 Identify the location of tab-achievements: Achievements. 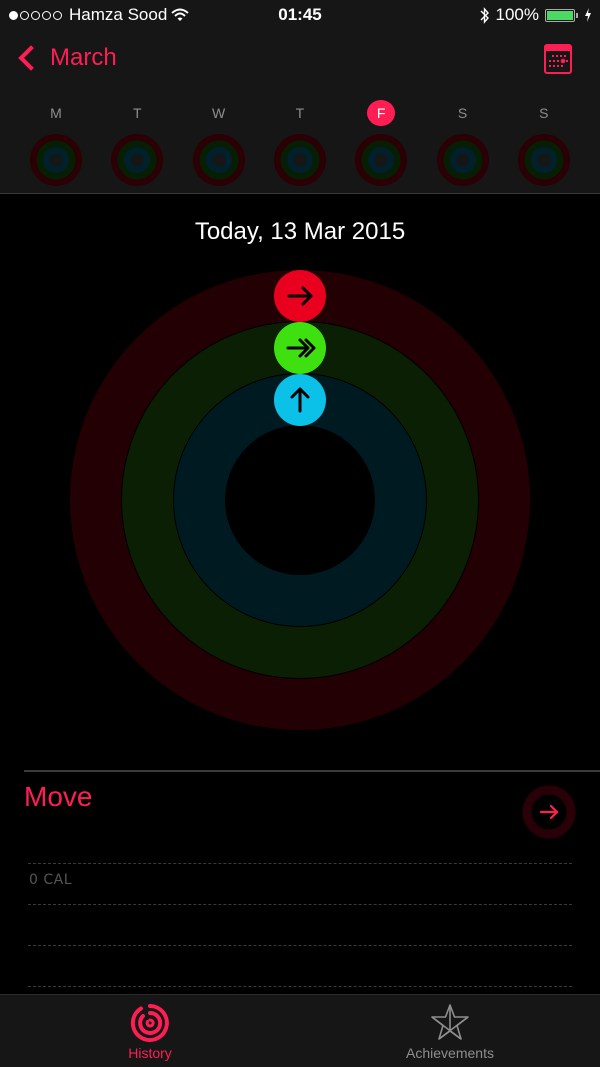
(450, 1031).